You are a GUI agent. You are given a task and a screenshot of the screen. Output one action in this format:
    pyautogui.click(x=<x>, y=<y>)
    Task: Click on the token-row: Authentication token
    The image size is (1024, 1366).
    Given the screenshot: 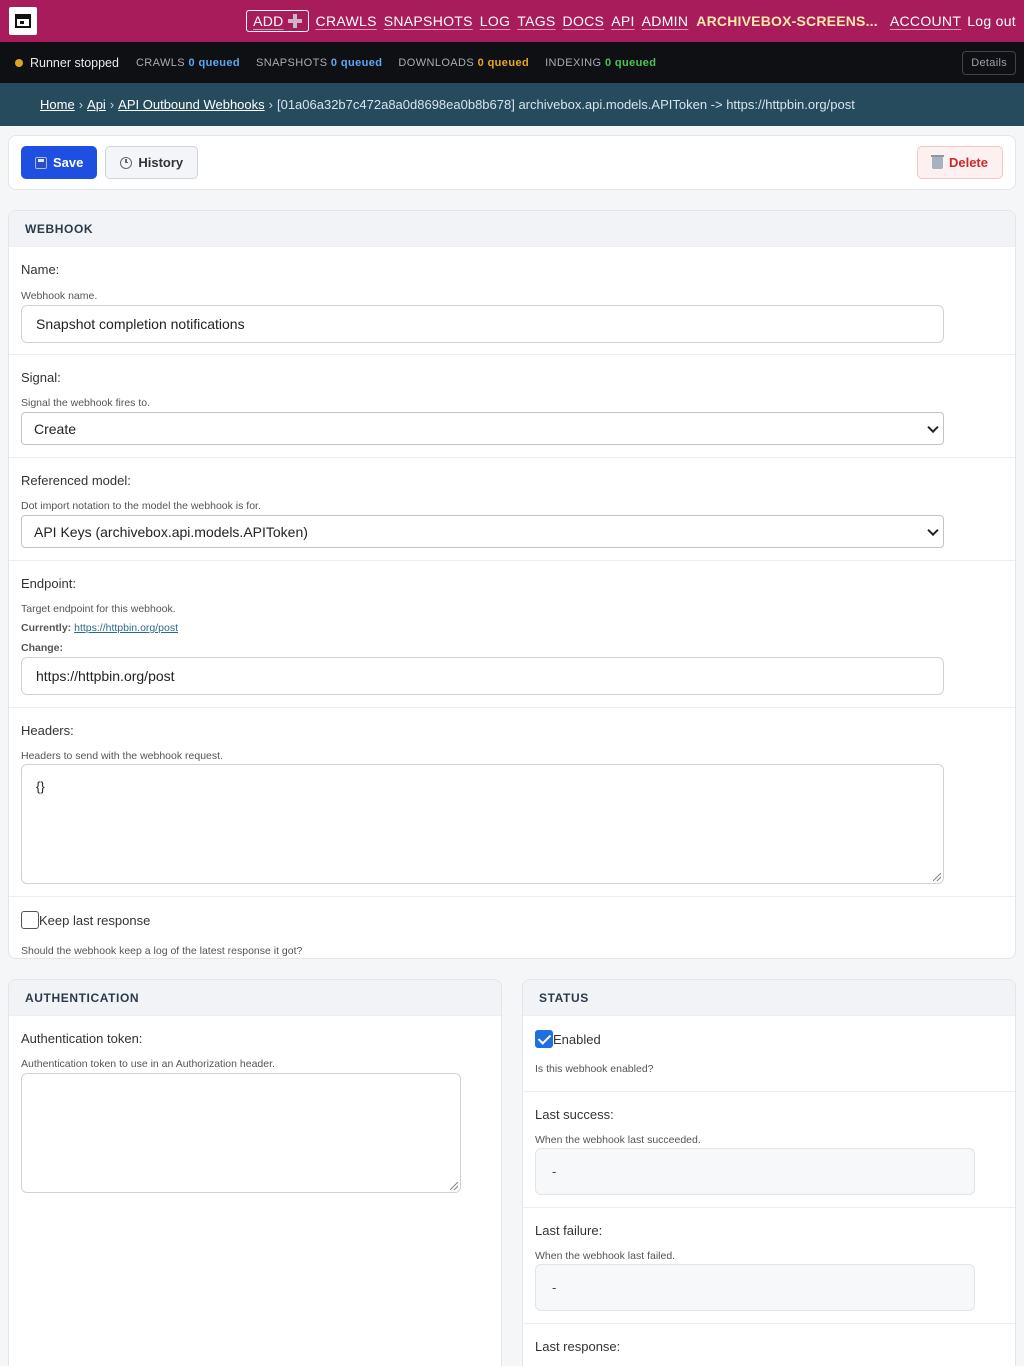 What is the action you would take?
    pyautogui.click(x=255, y=1190)
    